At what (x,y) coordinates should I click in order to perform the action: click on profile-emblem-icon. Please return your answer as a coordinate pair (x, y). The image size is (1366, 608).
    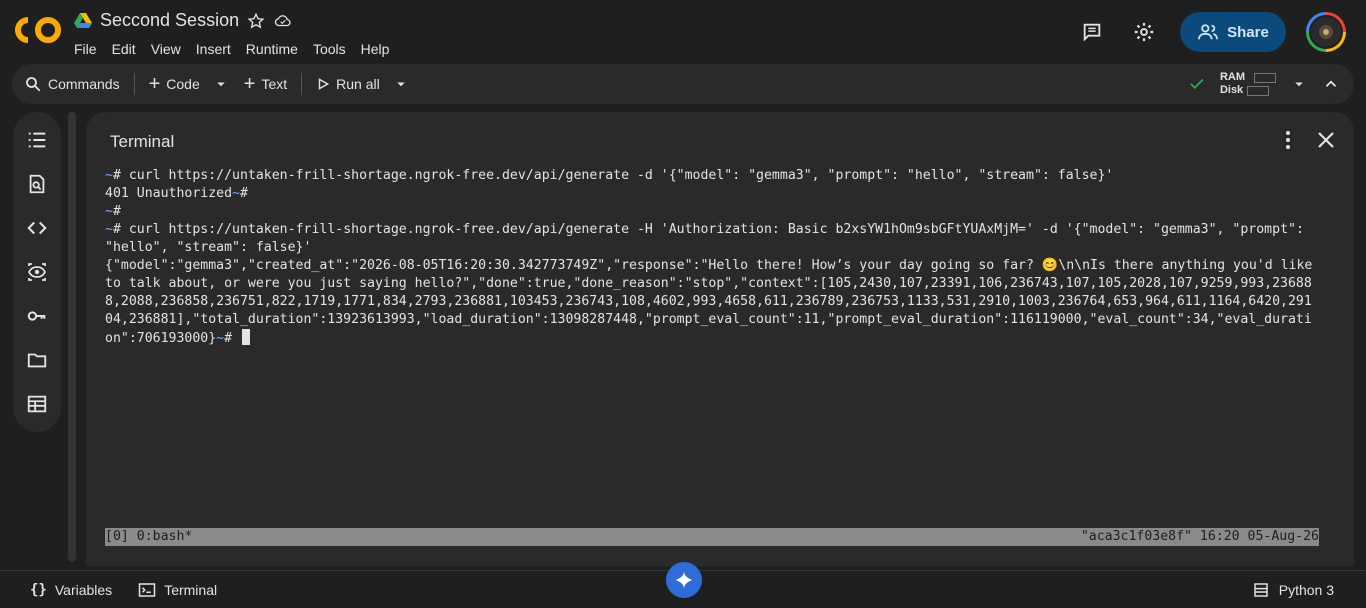
    Looking at the image, I should click on (1326, 32).